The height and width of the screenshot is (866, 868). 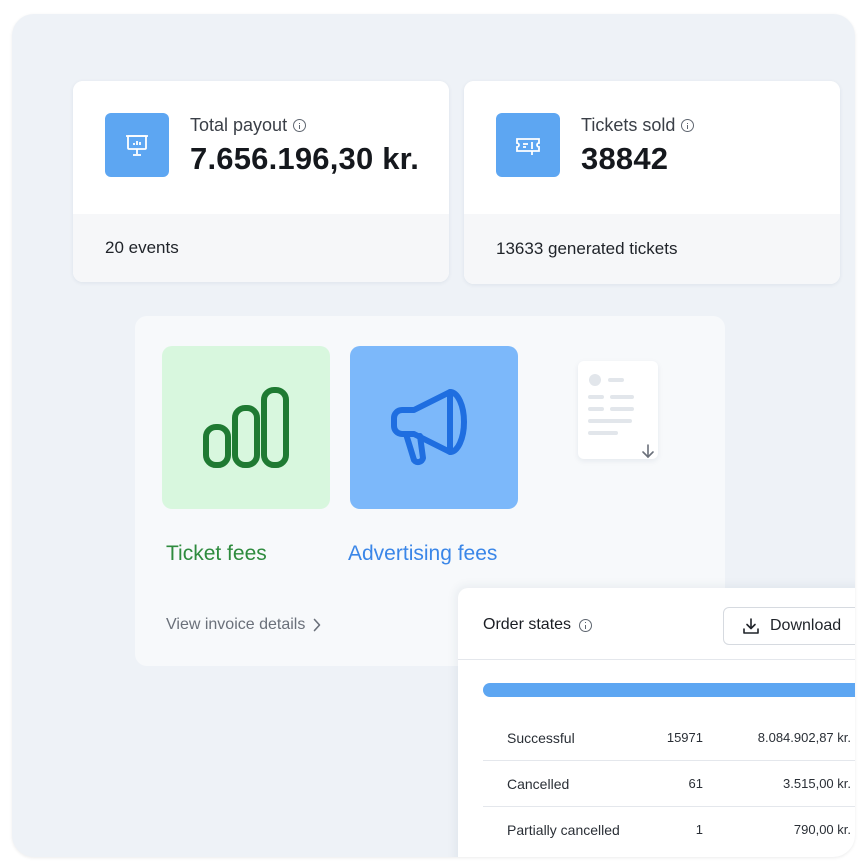 What do you see at coordinates (669, 690) in the screenshot?
I see `order-states-progress-bar` at bounding box center [669, 690].